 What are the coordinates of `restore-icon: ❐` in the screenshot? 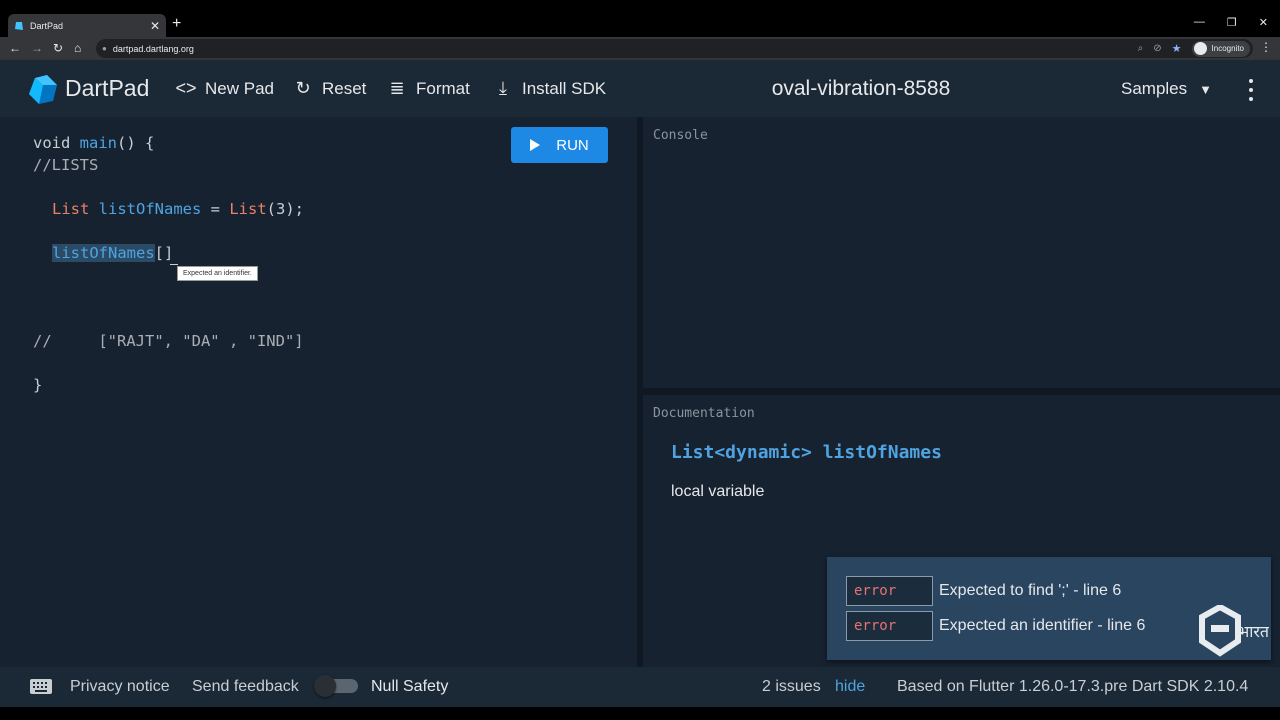 It's located at (1232, 22).